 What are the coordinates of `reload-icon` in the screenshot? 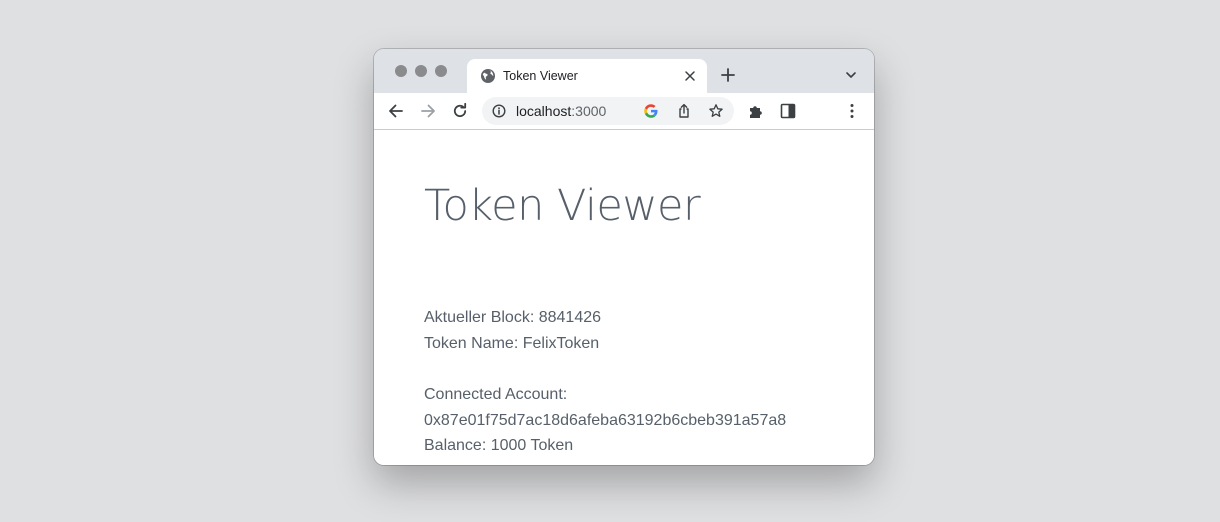 It's located at (460, 111).